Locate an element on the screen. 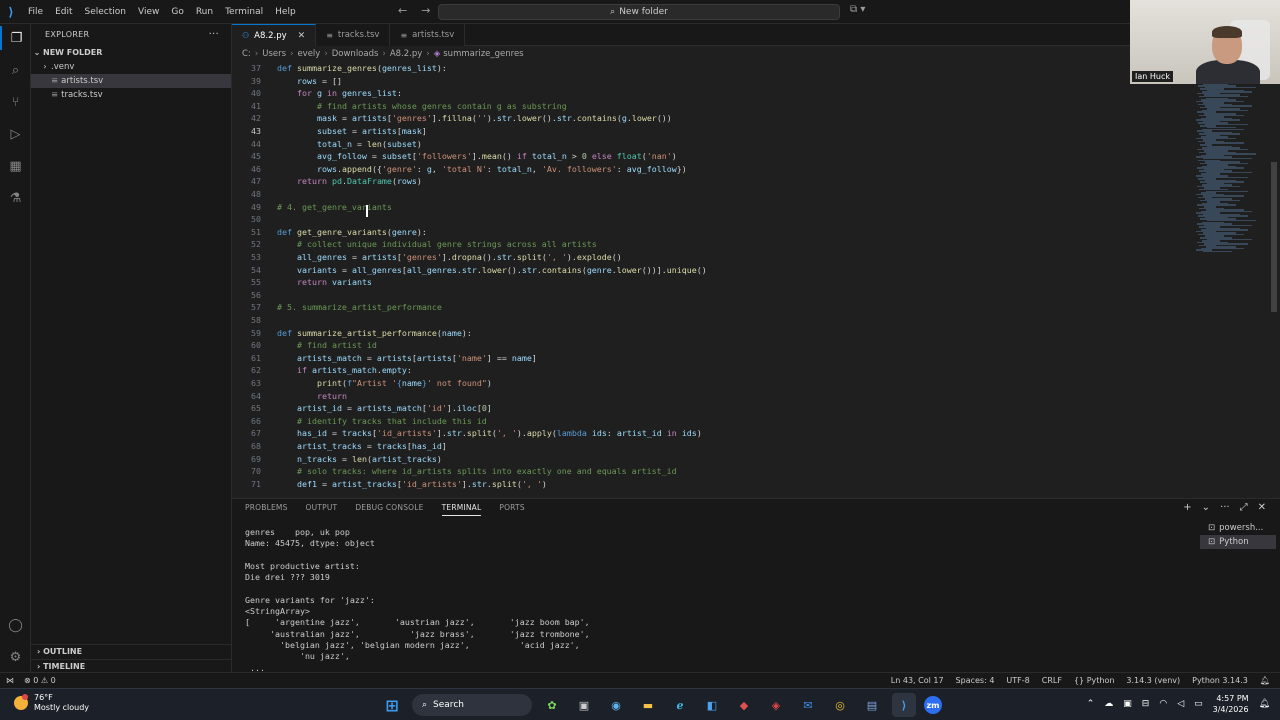 The width and height of the screenshot is (1280, 720). tab-terminal: TERMINAL is located at coordinates (461, 509).